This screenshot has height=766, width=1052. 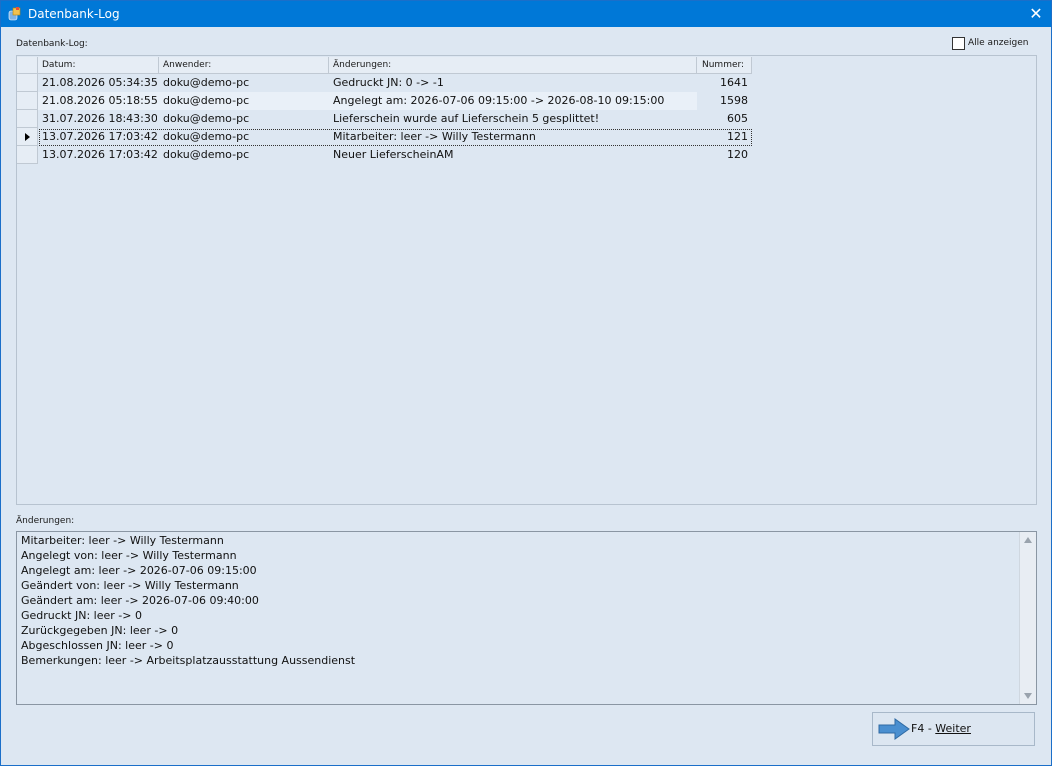 What do you see at coordinates (958, 43) in the screenshot?
I see `checkbox-box` at bounding box center [958, 43].